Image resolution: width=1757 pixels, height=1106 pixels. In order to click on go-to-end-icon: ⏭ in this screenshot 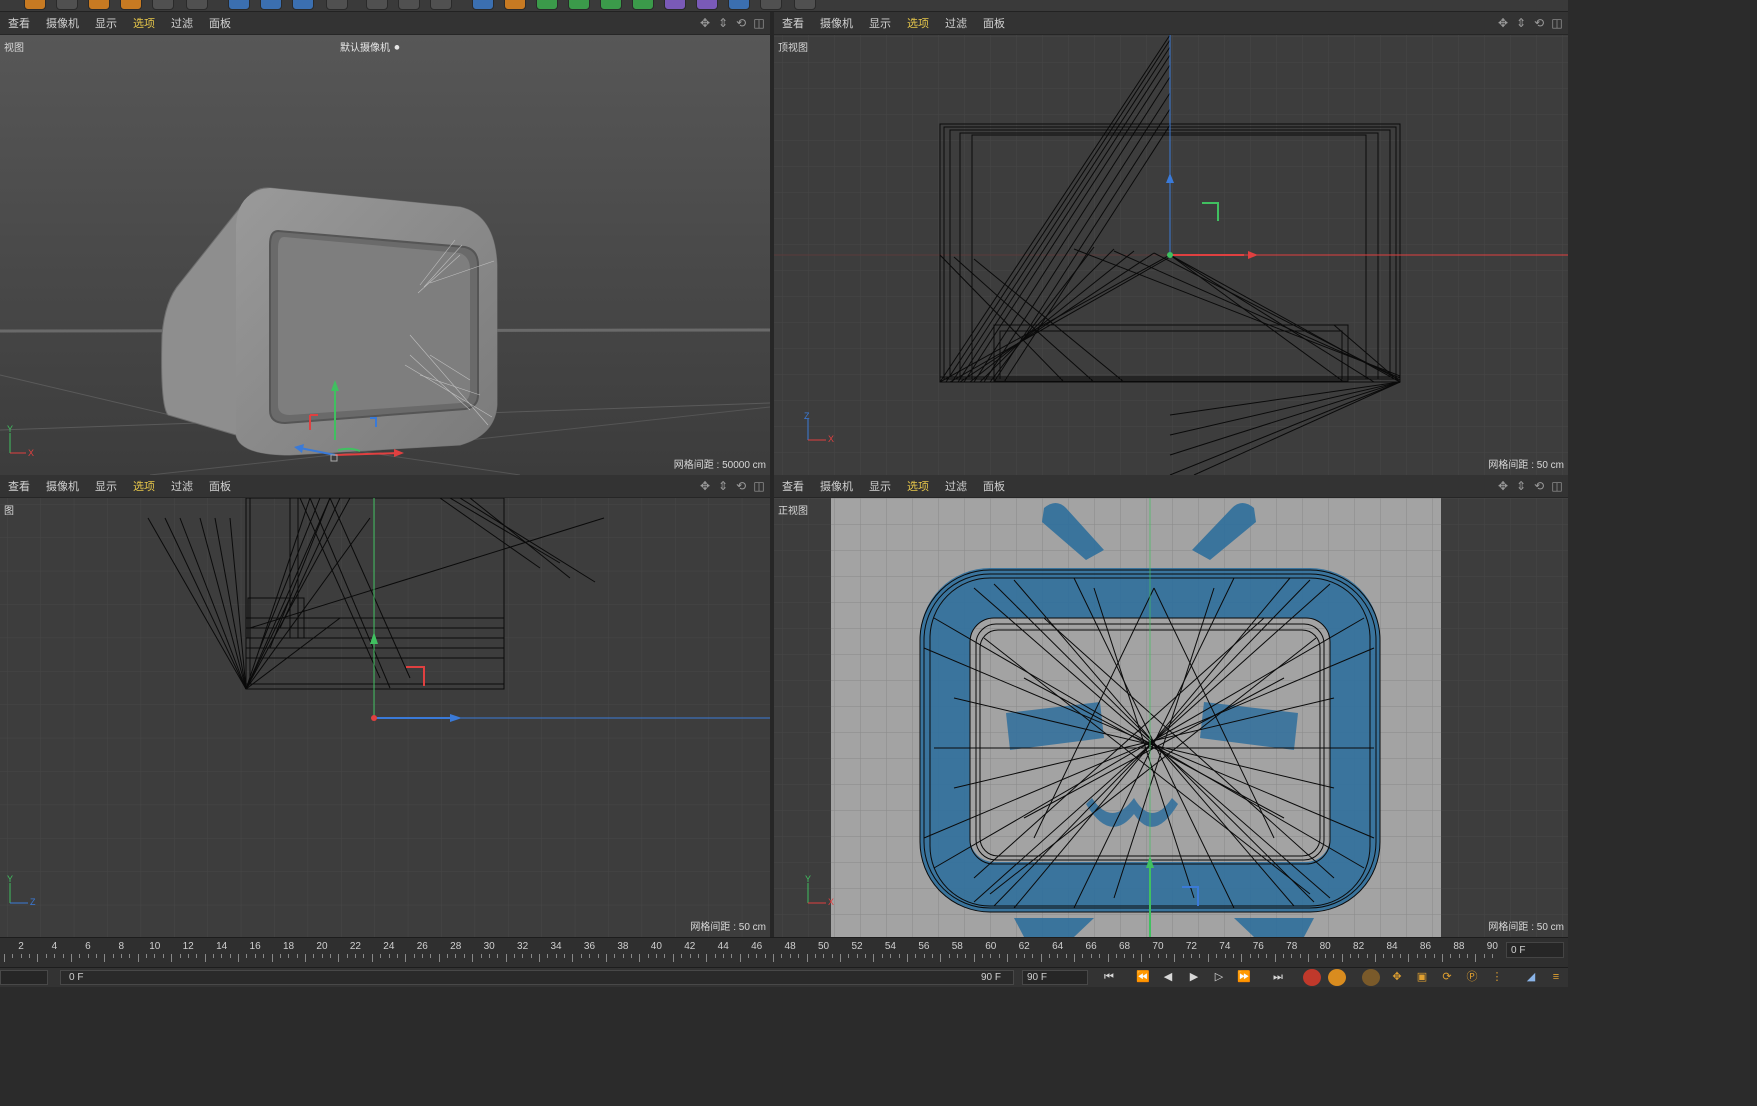, I will do `click(1278, 977)`.